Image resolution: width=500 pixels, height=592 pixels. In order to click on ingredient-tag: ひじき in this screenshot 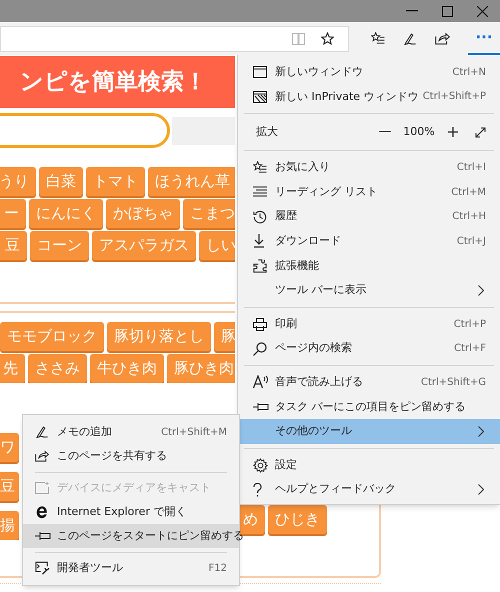, I will do `click(297, 519)`.